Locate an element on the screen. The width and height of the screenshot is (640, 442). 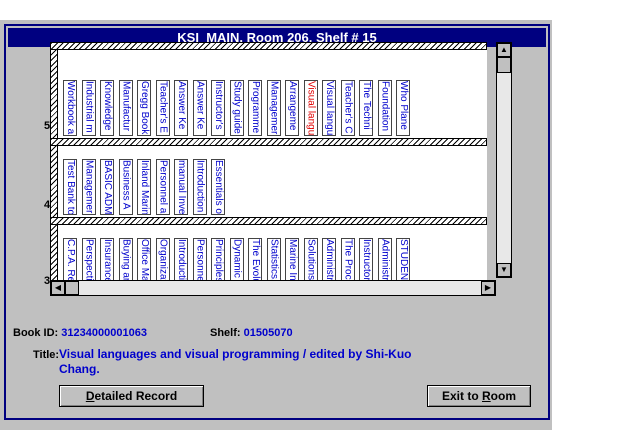
book-spine: Arrangeme is located at coordinates (292, 108).